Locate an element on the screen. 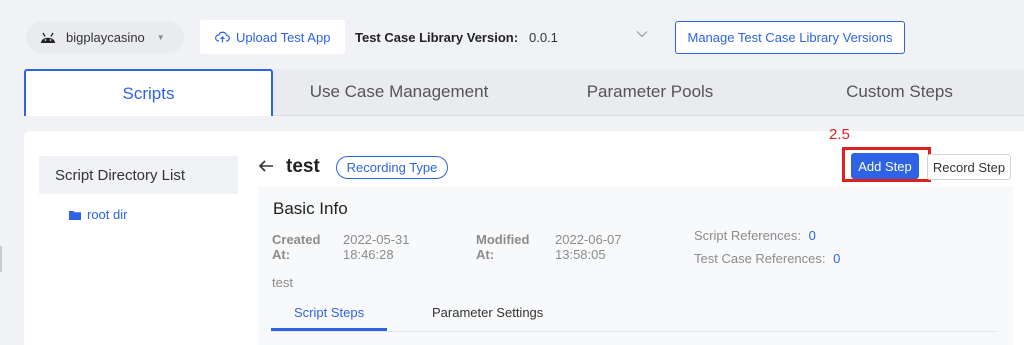 The image size is (1024, 345). tab-script-steps: Script Steps is located at coordinates (329, 312).